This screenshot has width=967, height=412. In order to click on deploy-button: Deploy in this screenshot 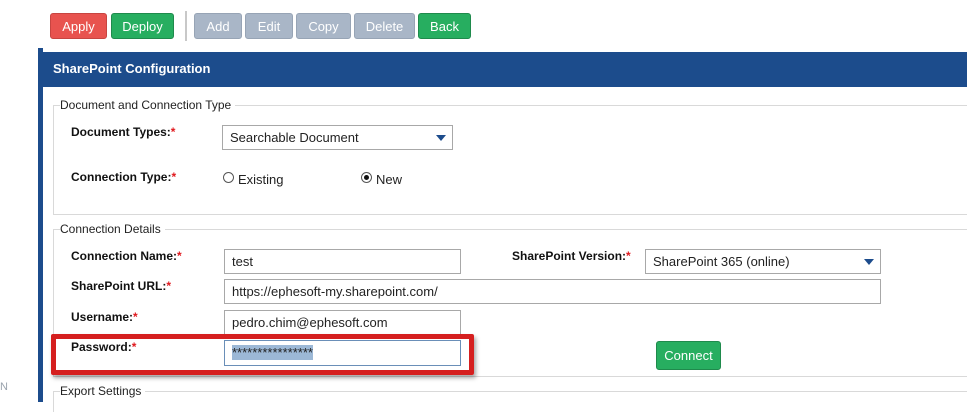, I will do `click(142, 26)`.